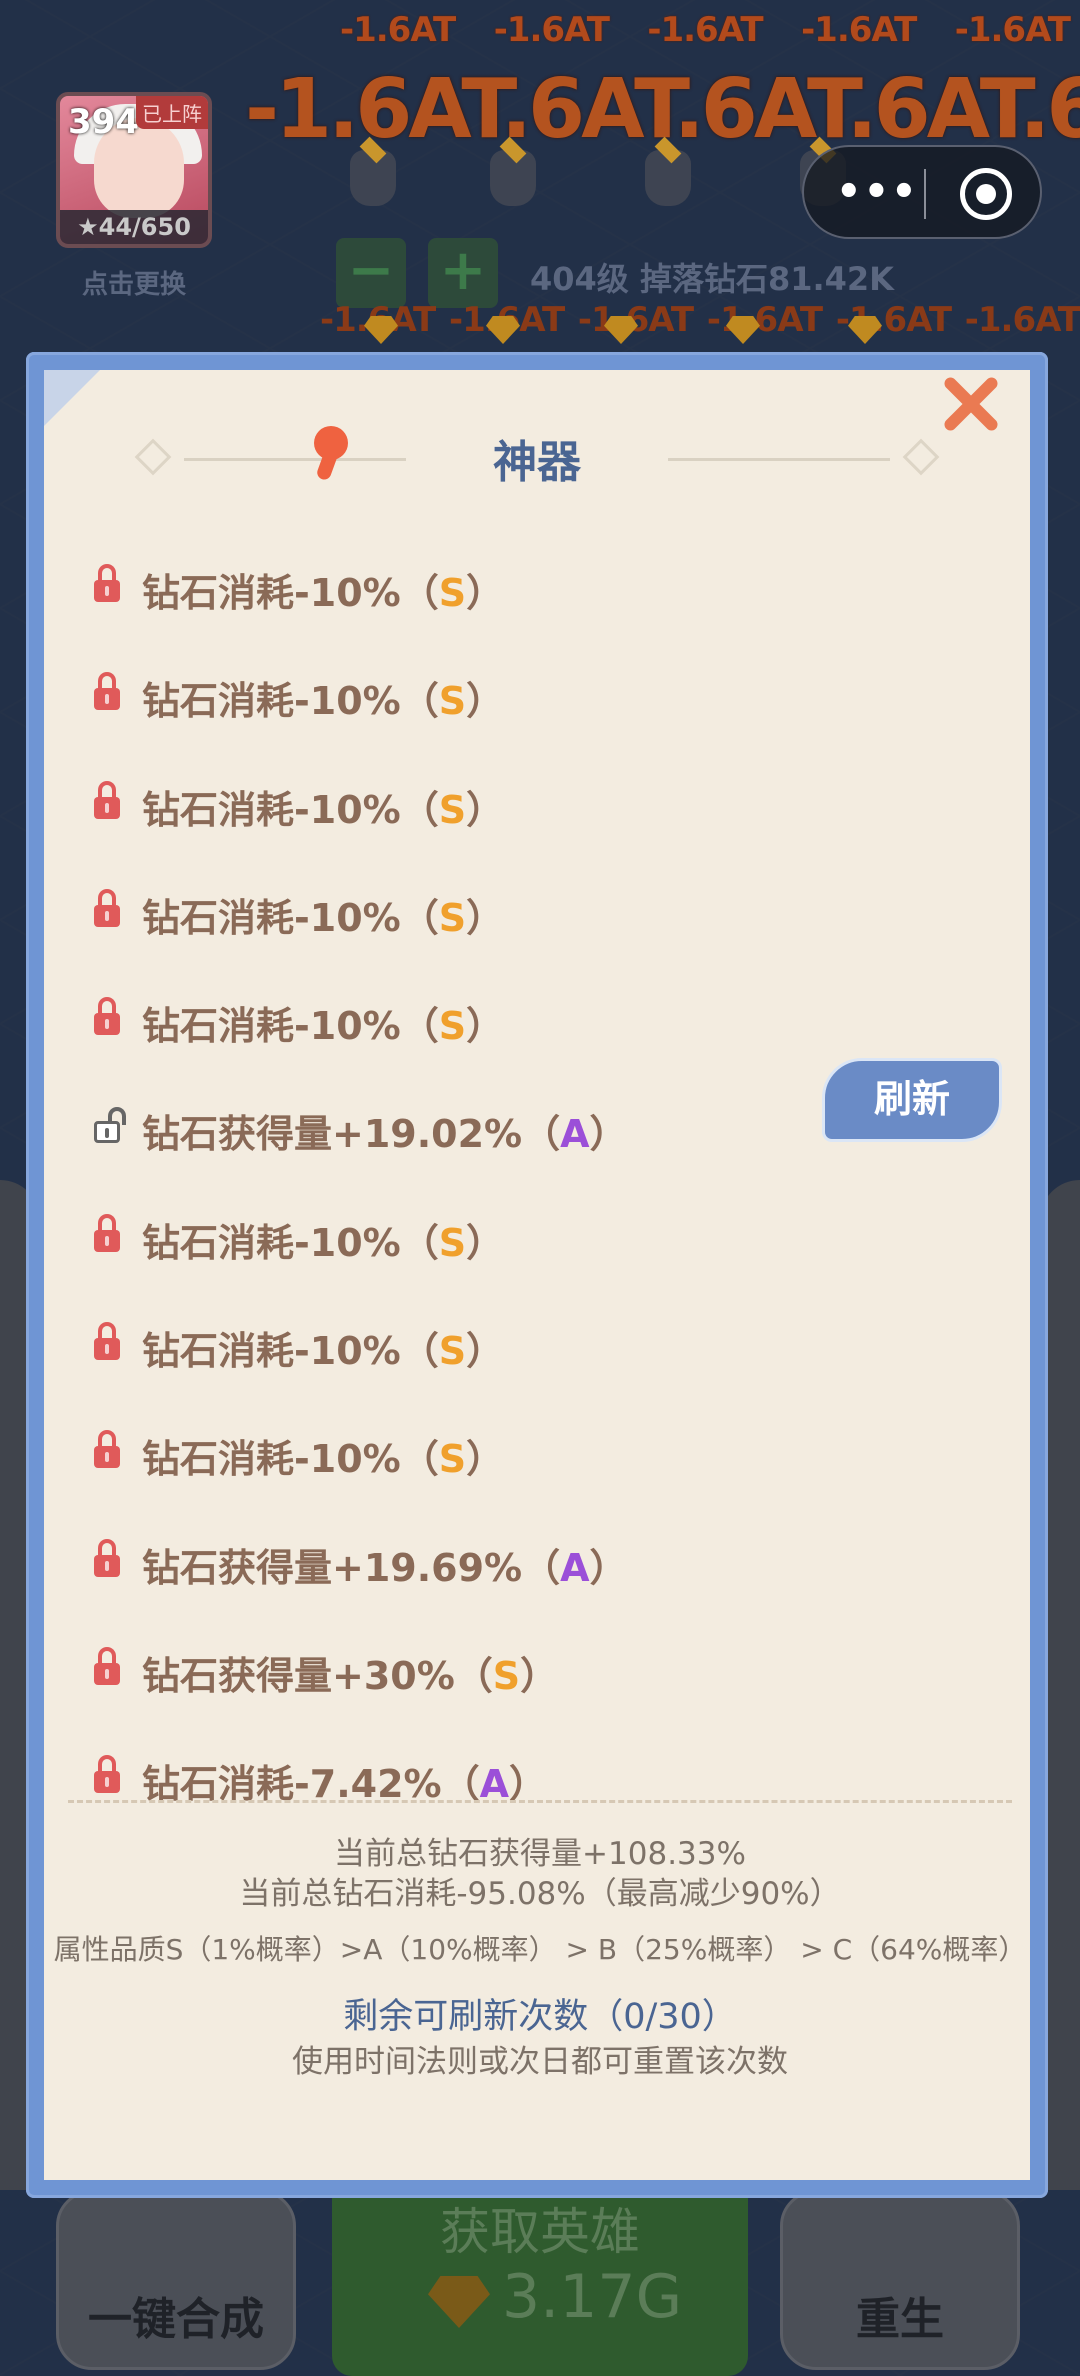  What do you see at coordinates (592, 2297) in the screenshot?
I see `get-hero-cost: 3.17G` at bounding box center [592, 2297].